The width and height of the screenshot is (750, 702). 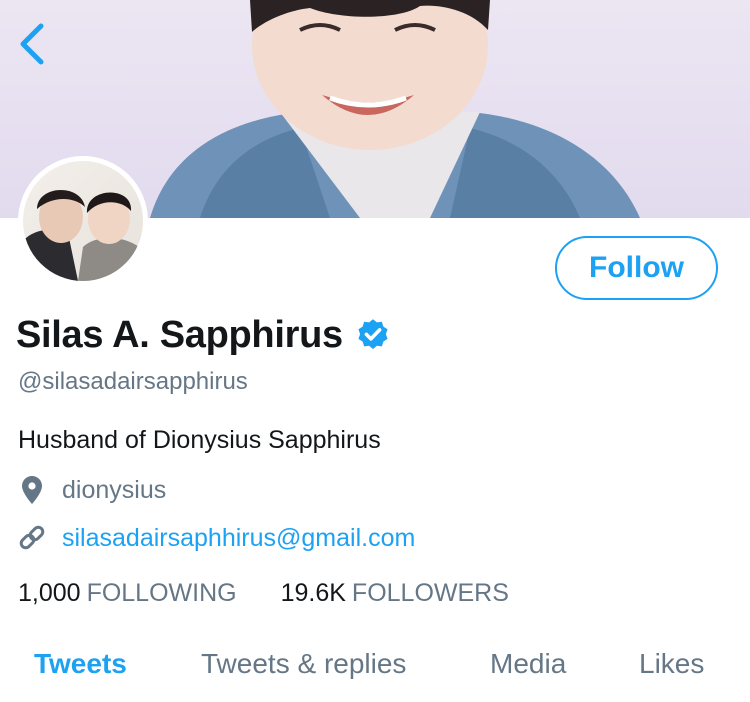 What do you see at coordinates (161, 592) in the screenshot?
I see `following-label: FOLLOWING` at bounding box center [161, 592].